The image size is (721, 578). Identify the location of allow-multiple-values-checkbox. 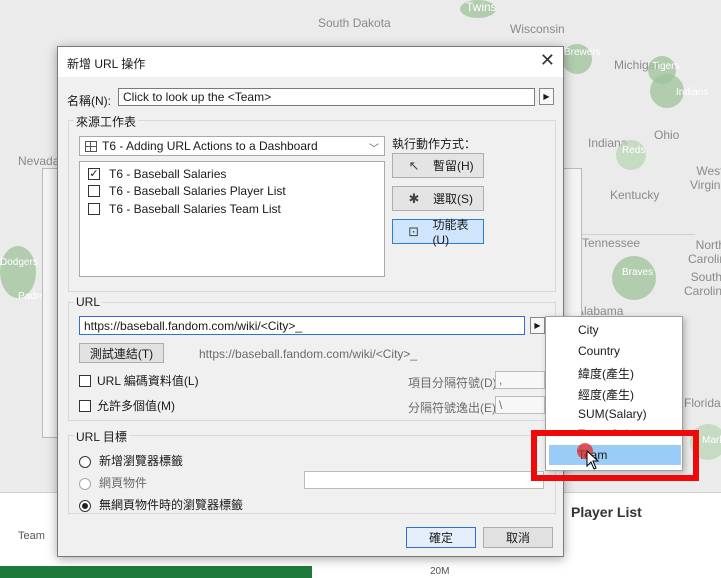
(85, 405).